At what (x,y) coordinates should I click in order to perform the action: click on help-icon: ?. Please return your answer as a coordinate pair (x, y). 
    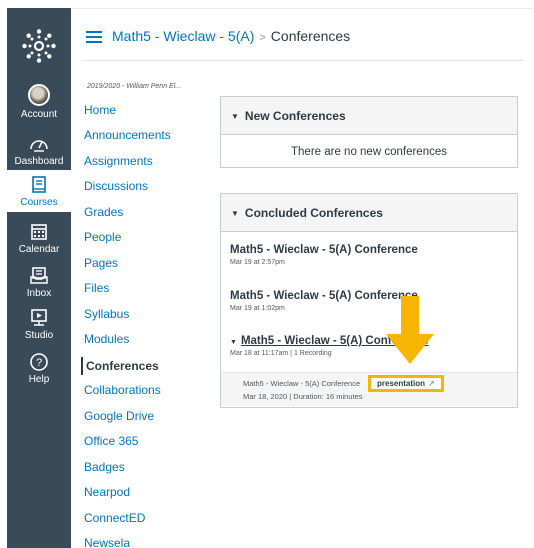
    Looking at the image, I should click on (39, 362).